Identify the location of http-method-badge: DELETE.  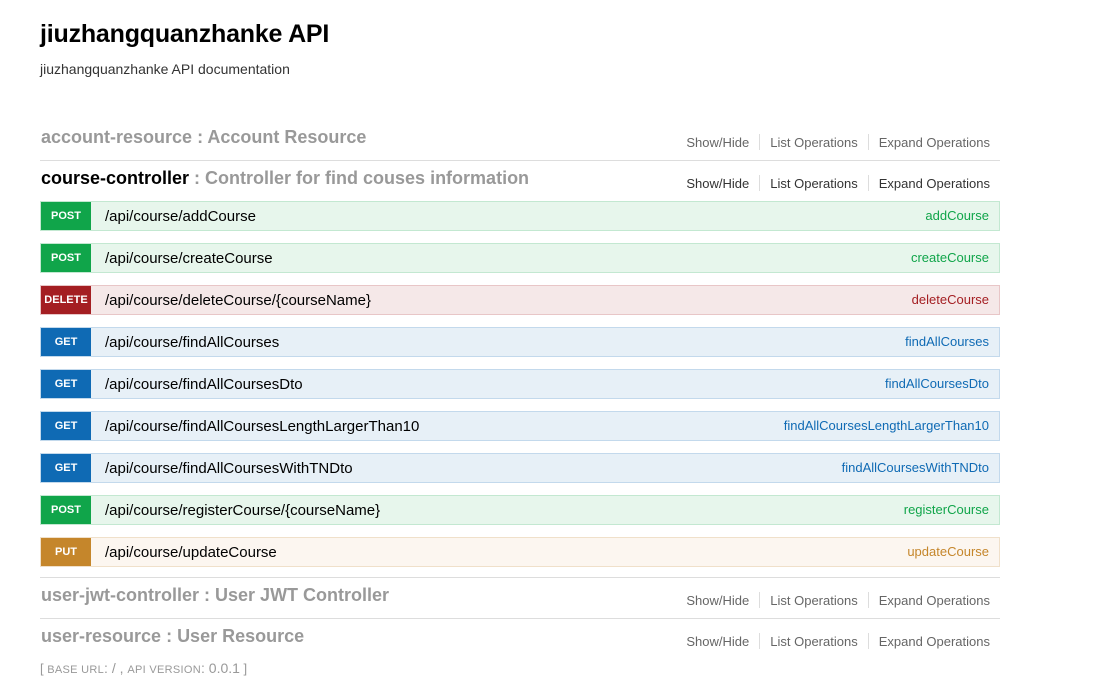
(66, 300).